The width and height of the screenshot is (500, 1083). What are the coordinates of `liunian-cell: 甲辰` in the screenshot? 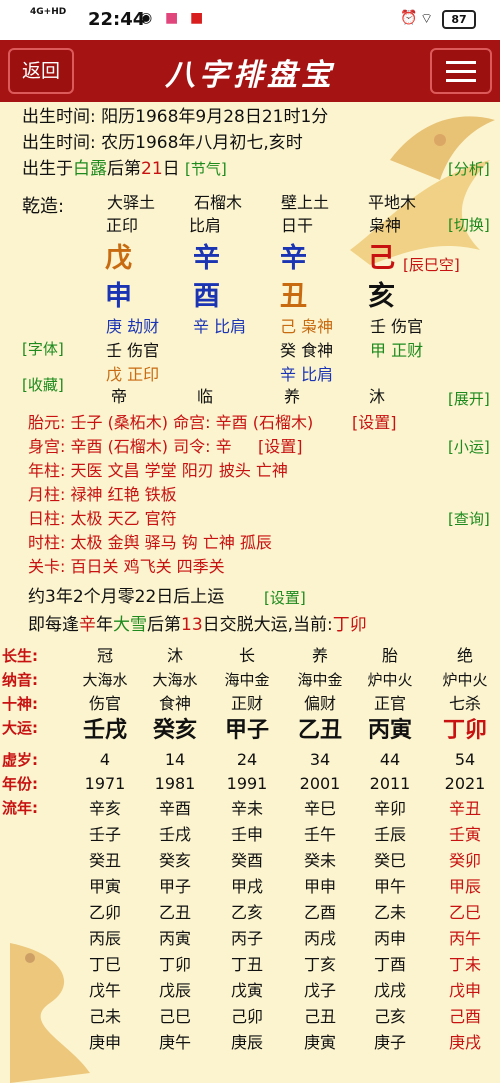 It's located at (465, 887).